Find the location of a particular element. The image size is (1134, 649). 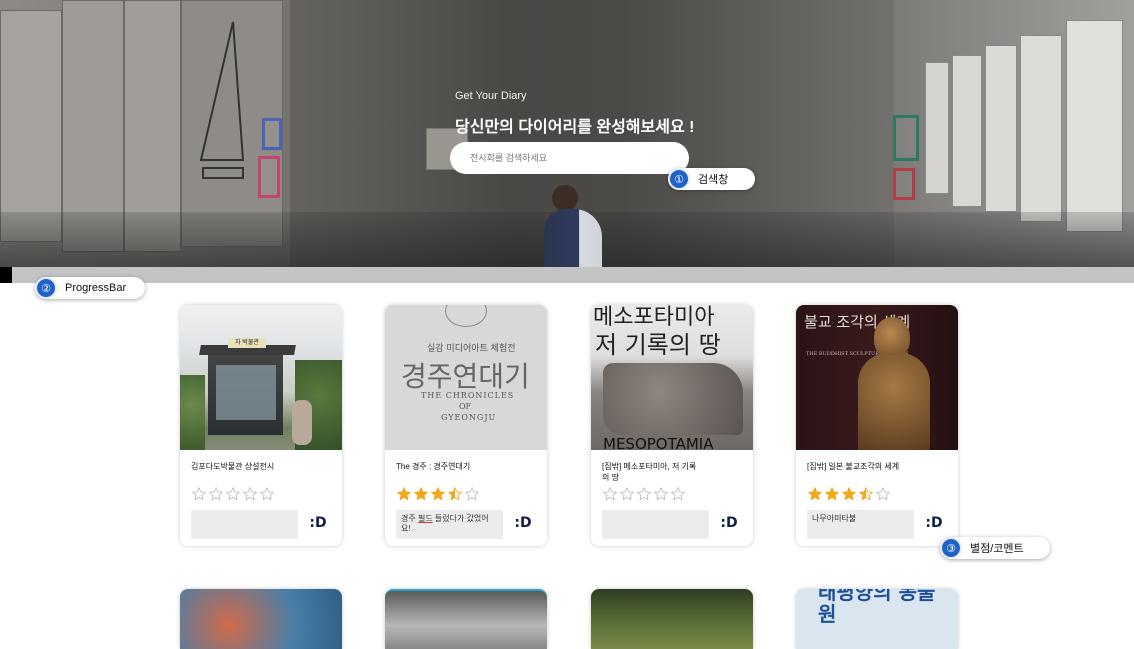

poster-en-title: GYEONGJU is located at coordinates (469, 417).